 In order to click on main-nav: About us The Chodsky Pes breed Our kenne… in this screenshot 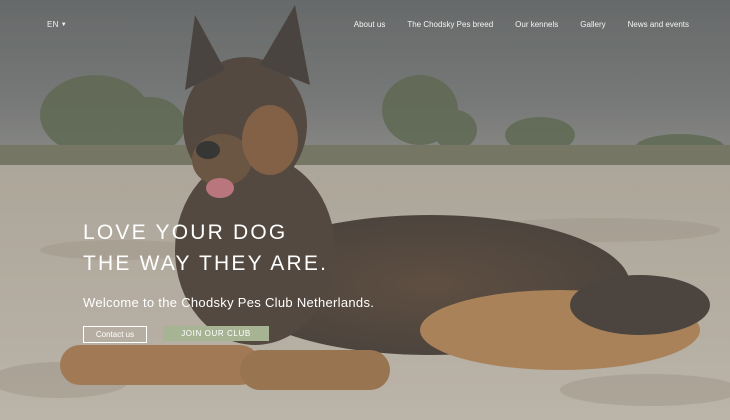, I will do `click(521, 24)`.